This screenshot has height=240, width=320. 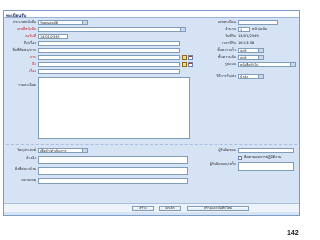 What do you see at coordinates (113, 160) in the screenshot?
I see `ref-field` at bounding box center [113, 160].